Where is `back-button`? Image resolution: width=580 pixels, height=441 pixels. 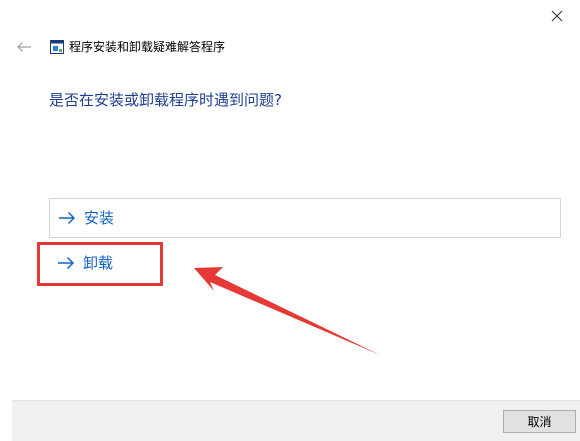 back-button is located at coordinates (24, 47).